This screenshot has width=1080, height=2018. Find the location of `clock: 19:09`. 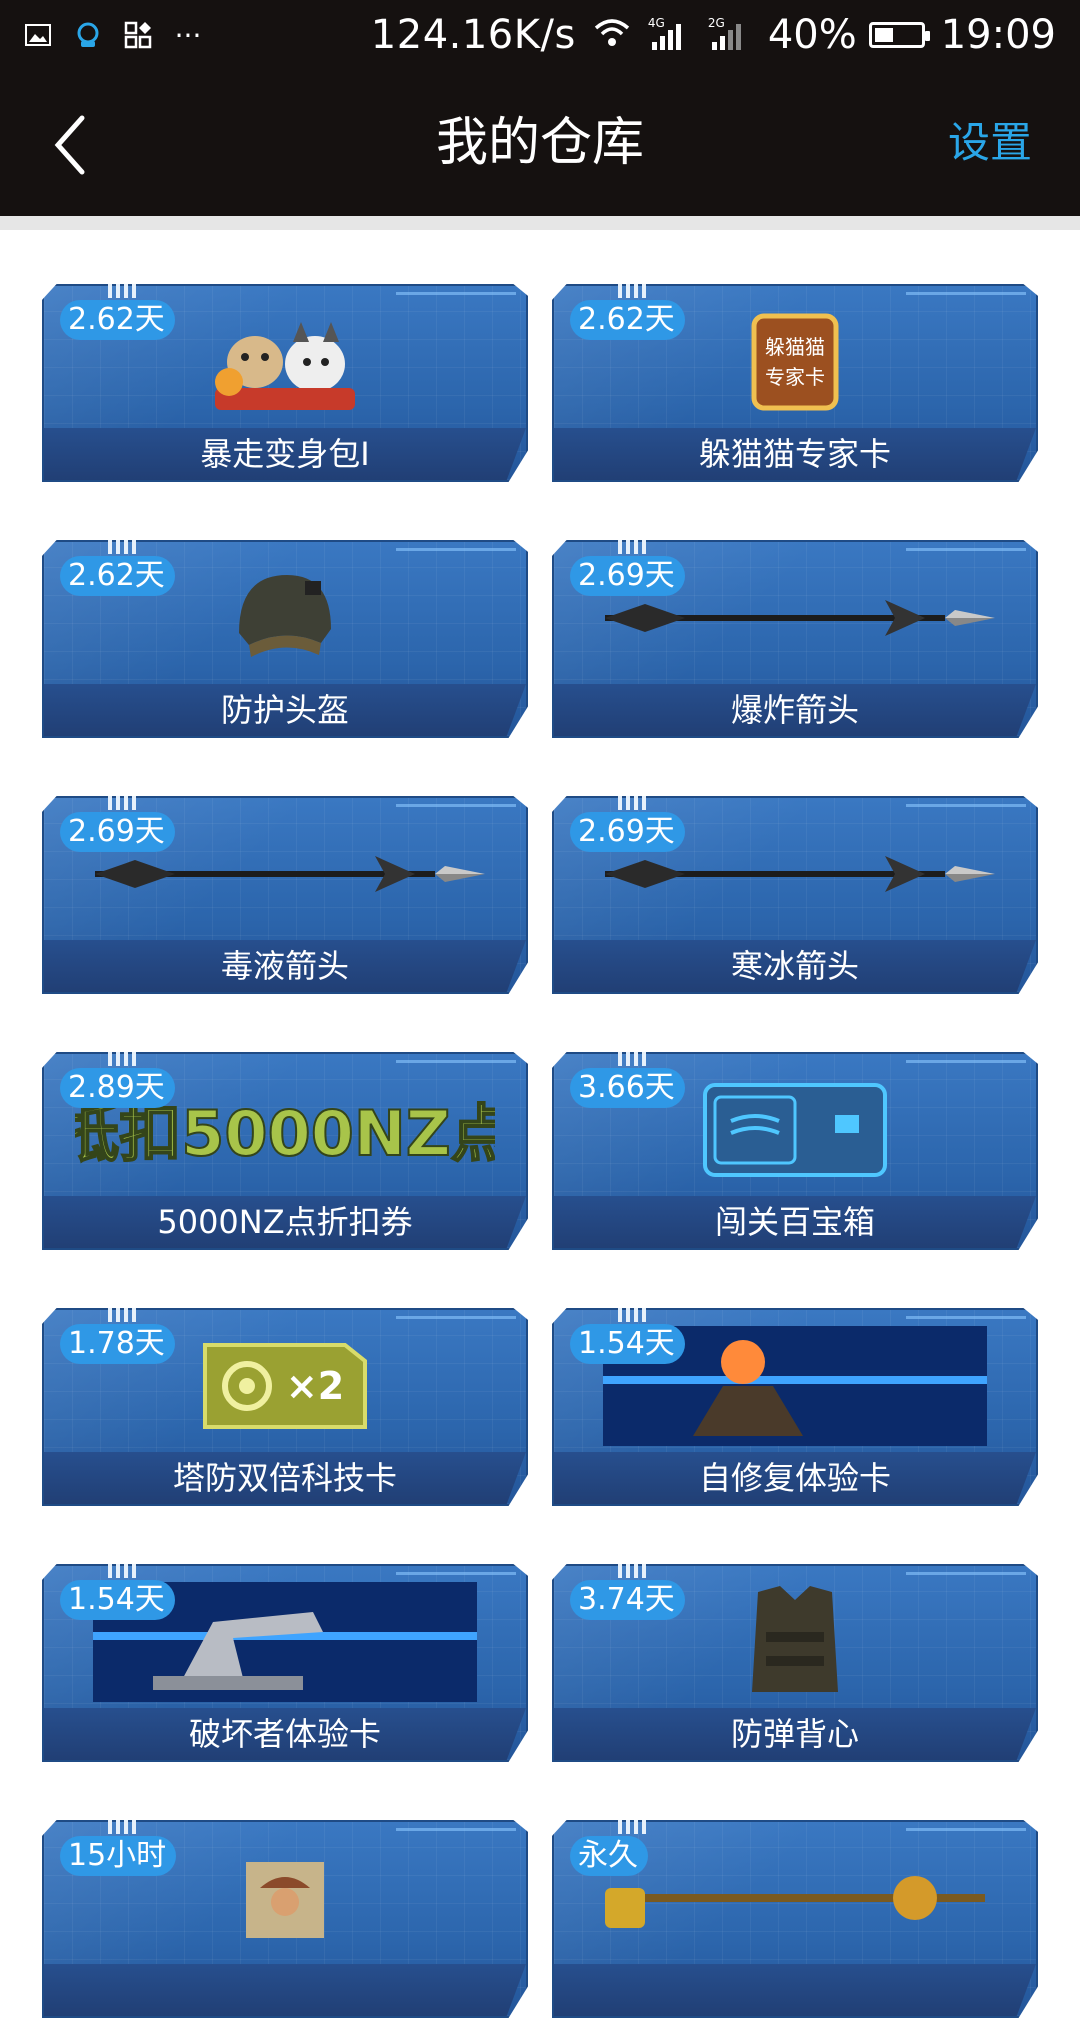

clock: 19:09 is located at coordinates (998, 35).